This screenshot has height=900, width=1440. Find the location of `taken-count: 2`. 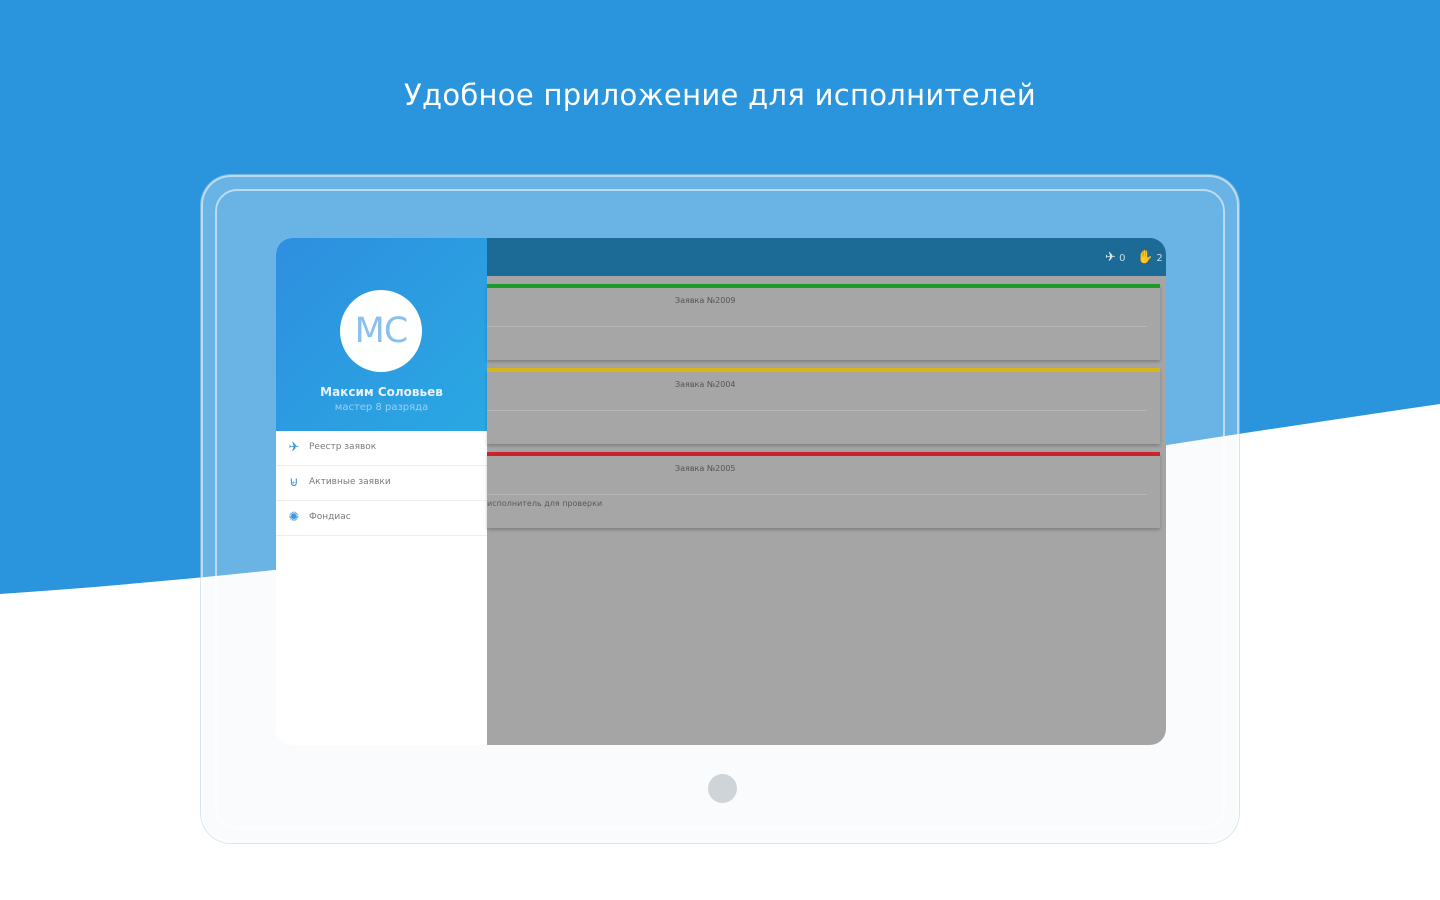

taken-count: 2 is located at coordinates (1159, 258).